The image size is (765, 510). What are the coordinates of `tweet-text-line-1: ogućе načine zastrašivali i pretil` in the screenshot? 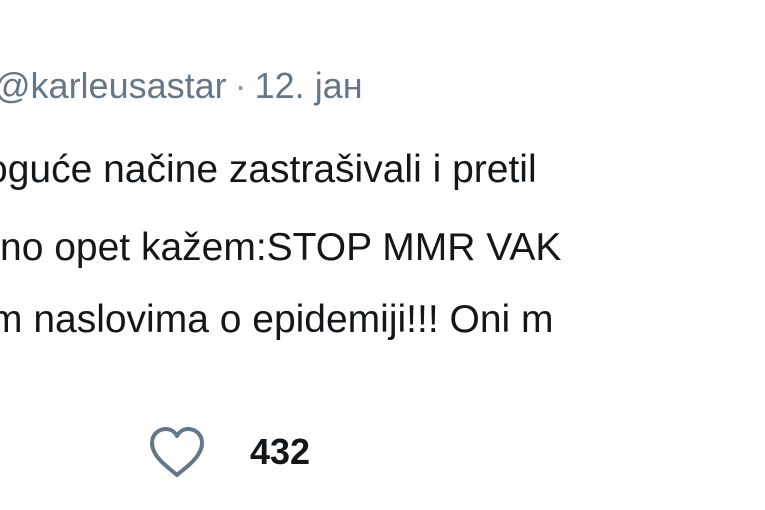 It's located at (268, 169).